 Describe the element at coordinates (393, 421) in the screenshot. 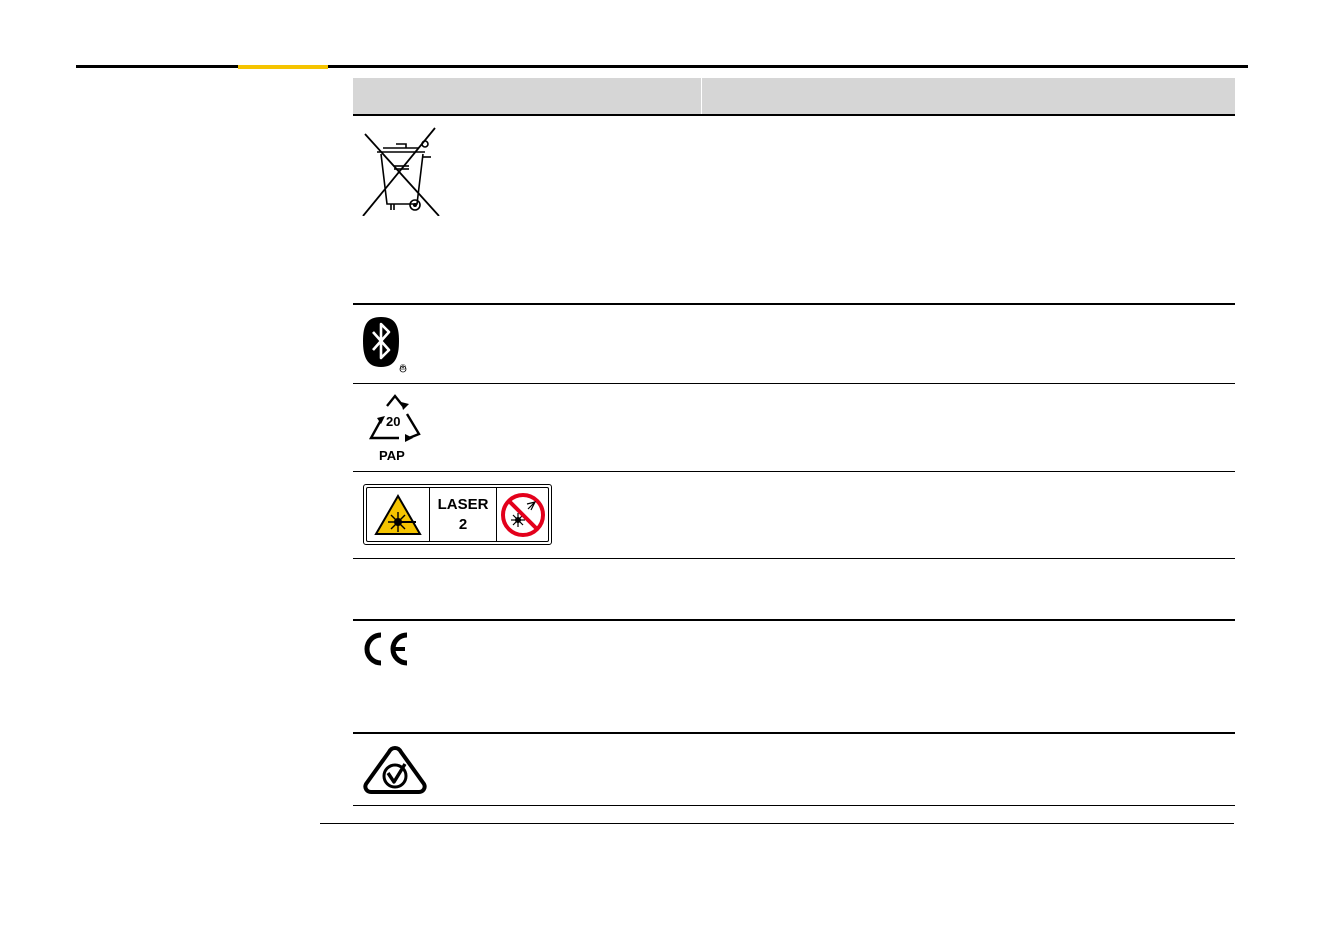

I see `recycling-code: 20` at that location.